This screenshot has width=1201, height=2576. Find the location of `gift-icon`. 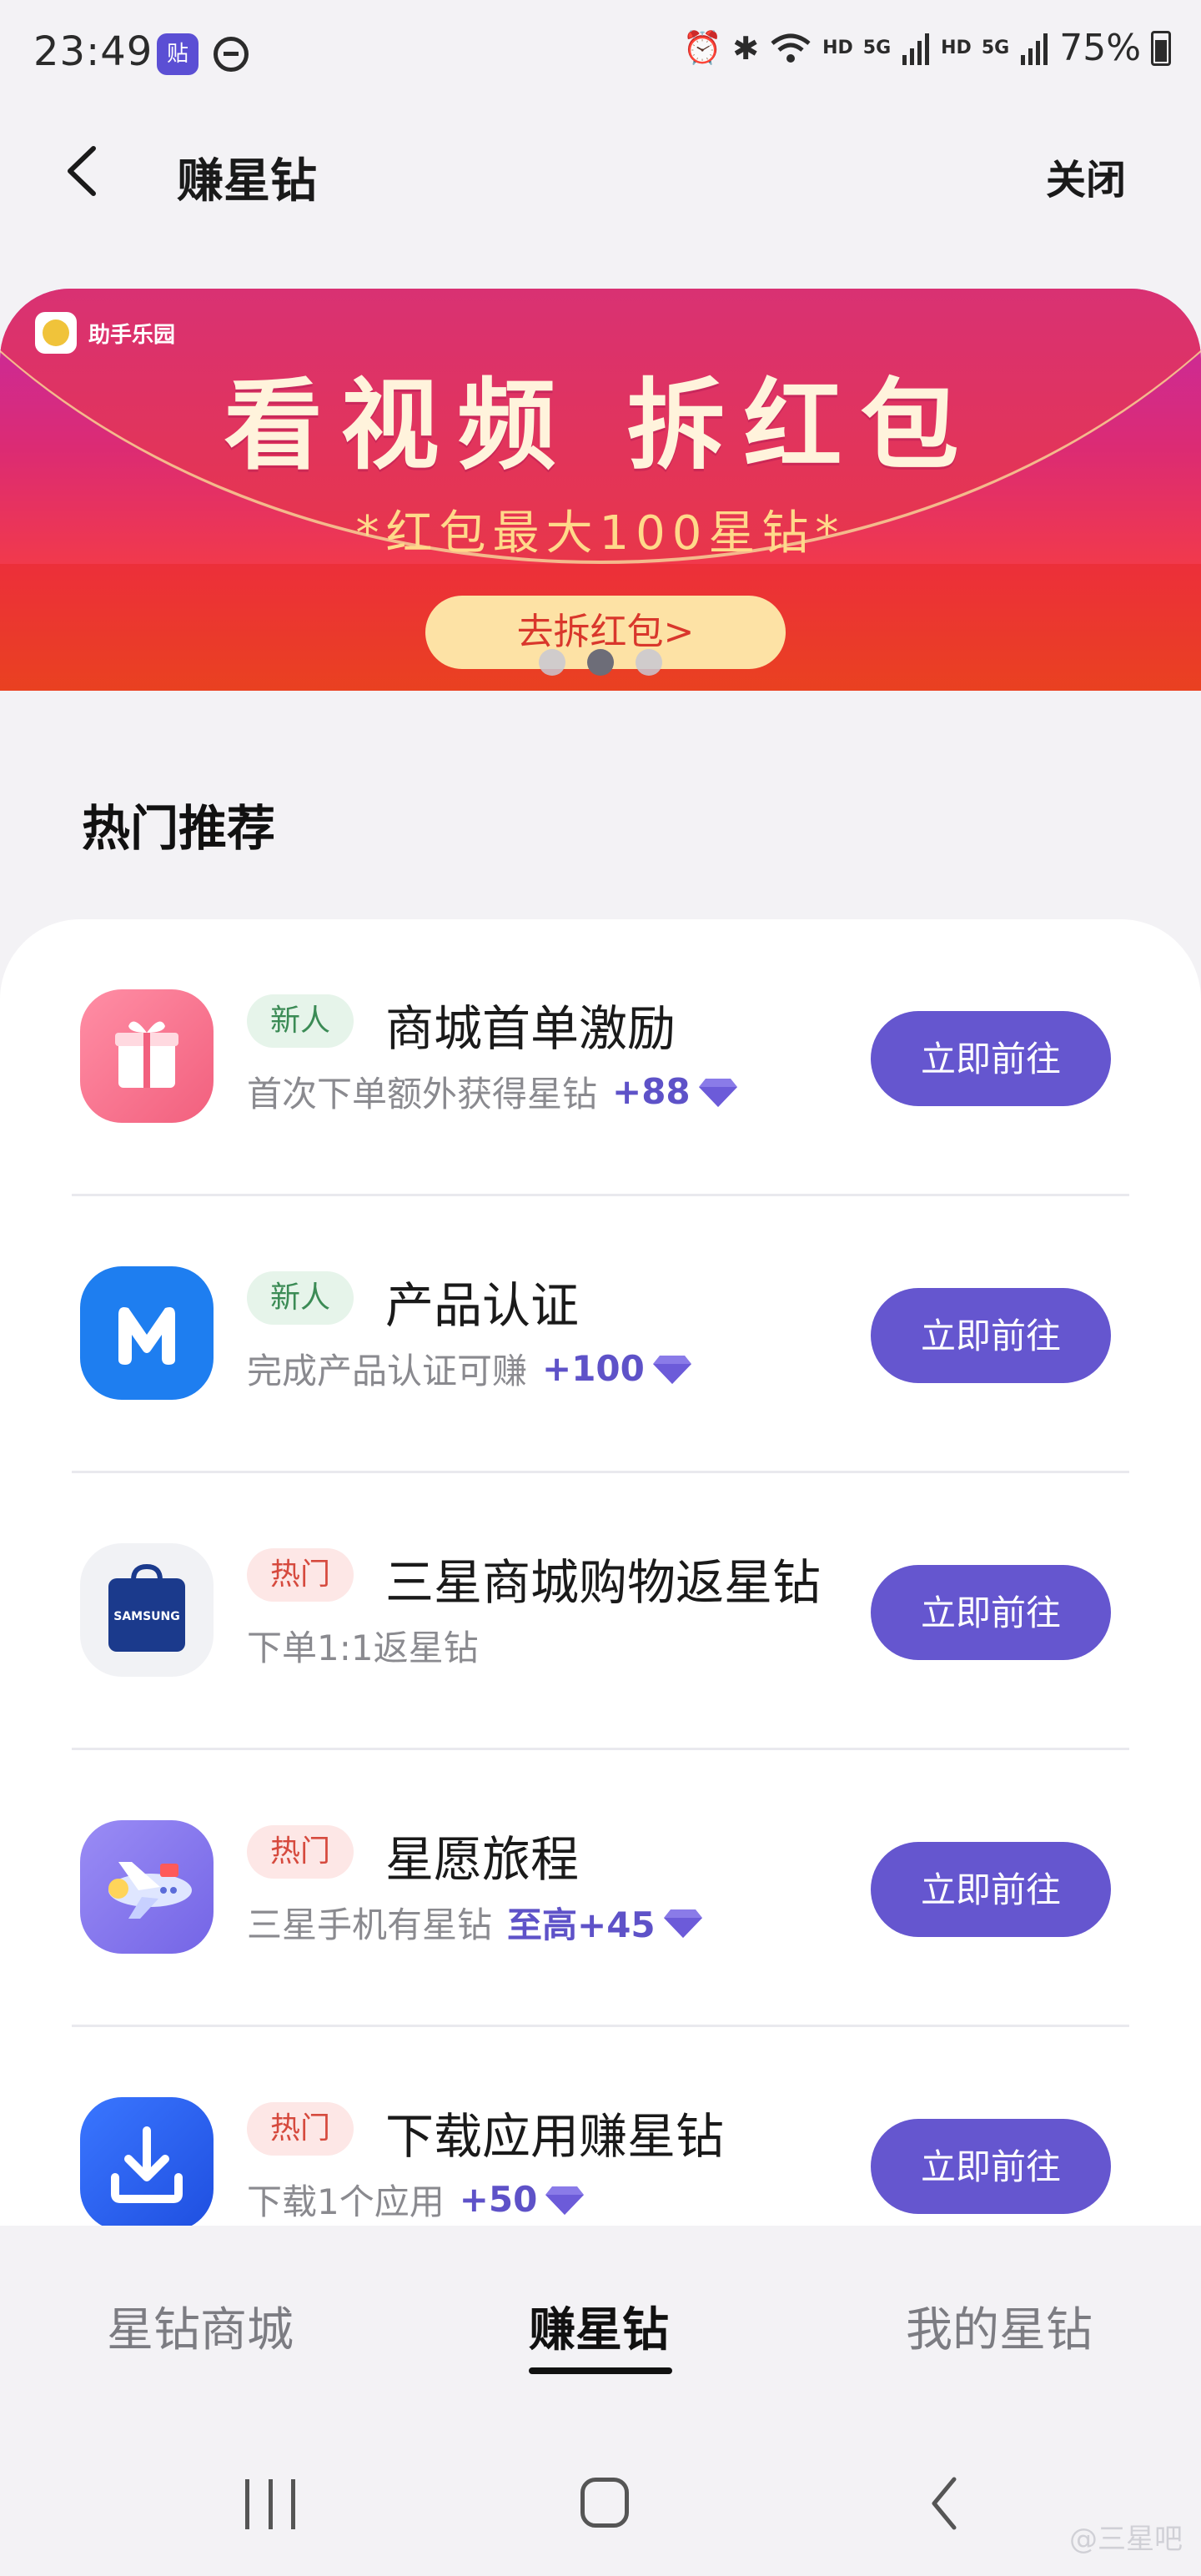

gift-icon is located at coordinates (147, 1056).